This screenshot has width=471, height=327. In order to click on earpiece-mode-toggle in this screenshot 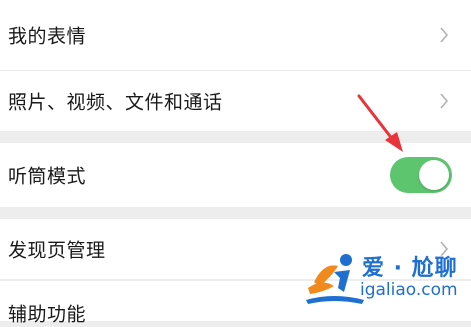, I will do `click(421, 175)`.